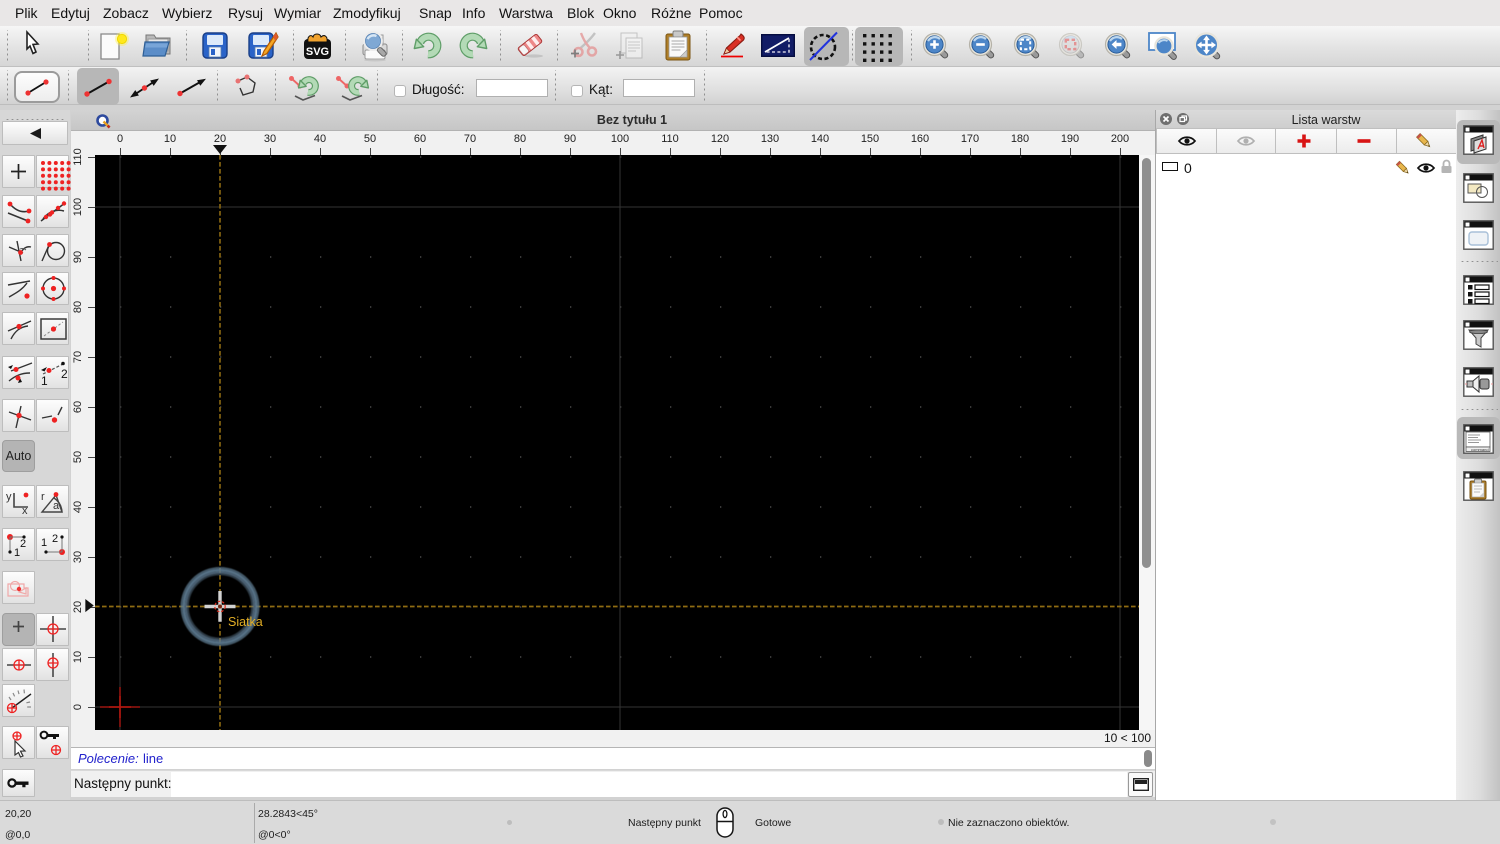  What do you see at coordinates (25, 511) in the screenshot?
I see `svg-text: x` at bounding box center [25, 511].